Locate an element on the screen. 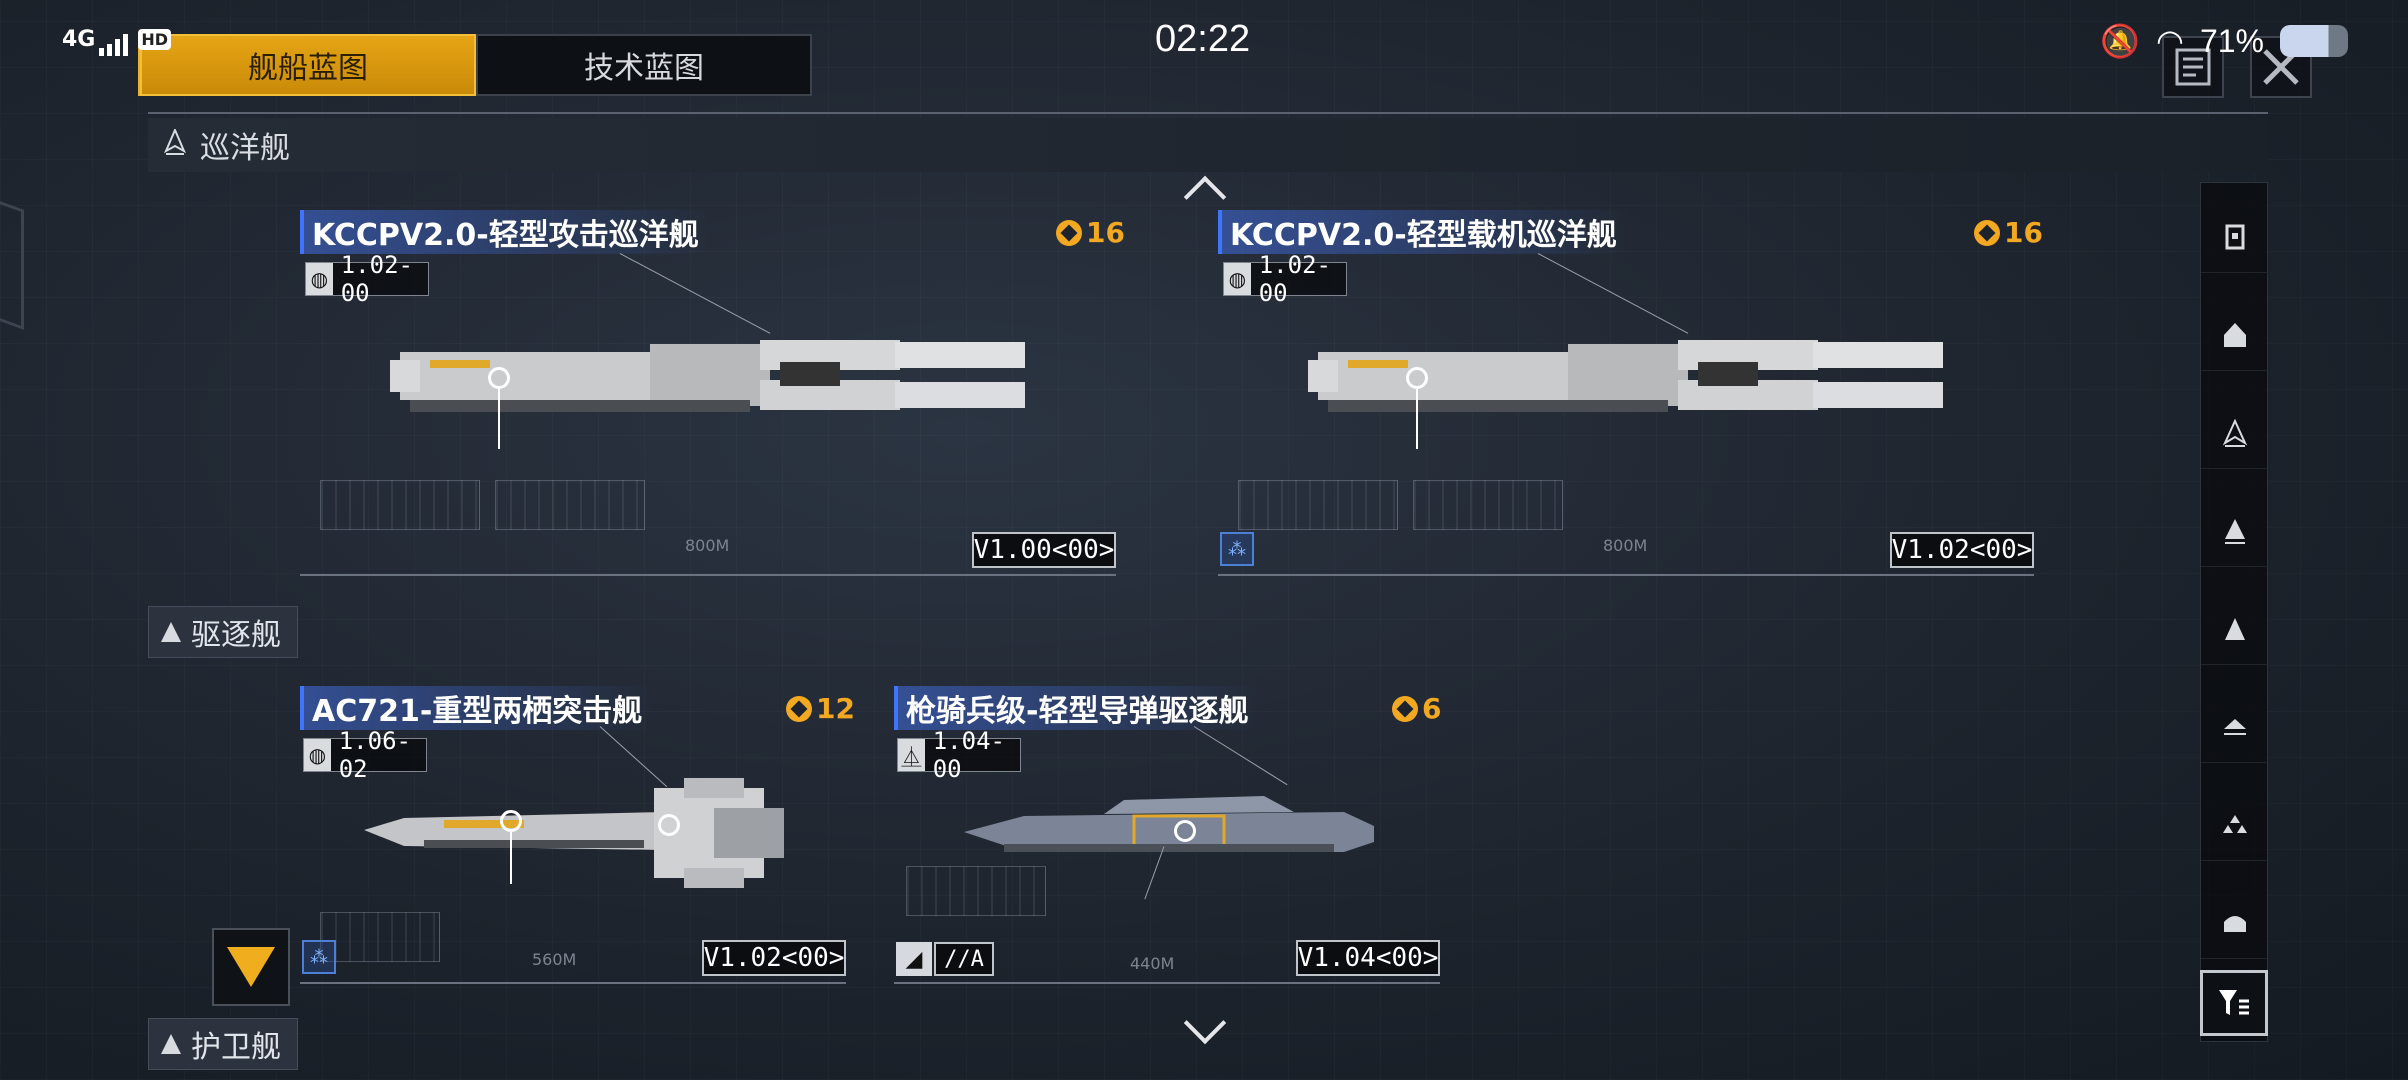 The height and width of the screenshot is (1080, 2408). section-frigate-header: 护卫舰 is located at coordinates (223, 1044).